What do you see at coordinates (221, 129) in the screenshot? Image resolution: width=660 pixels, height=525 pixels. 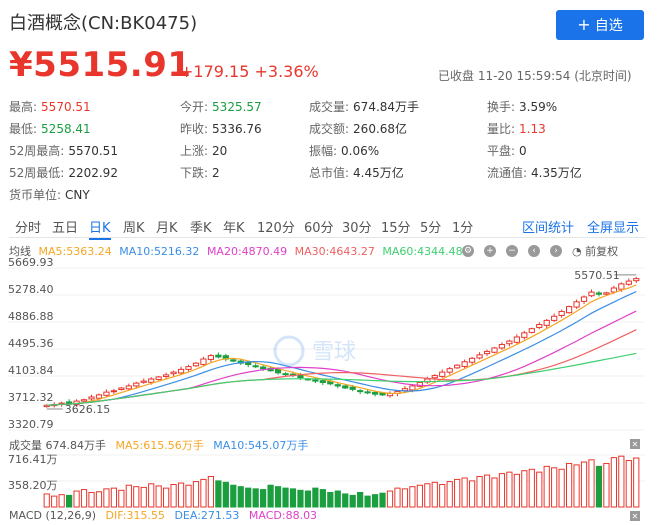 I see `stat-prev-close: 昨收: 5336.76` at bounding box center [221, 129].